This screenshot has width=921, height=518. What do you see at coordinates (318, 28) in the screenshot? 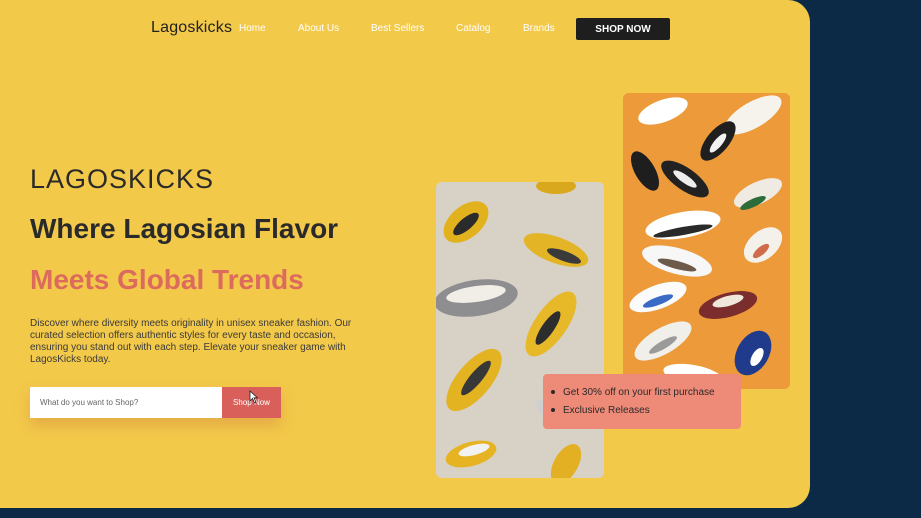
I see `nav-link-about-us: About Us` at bounding box center [318, 28].